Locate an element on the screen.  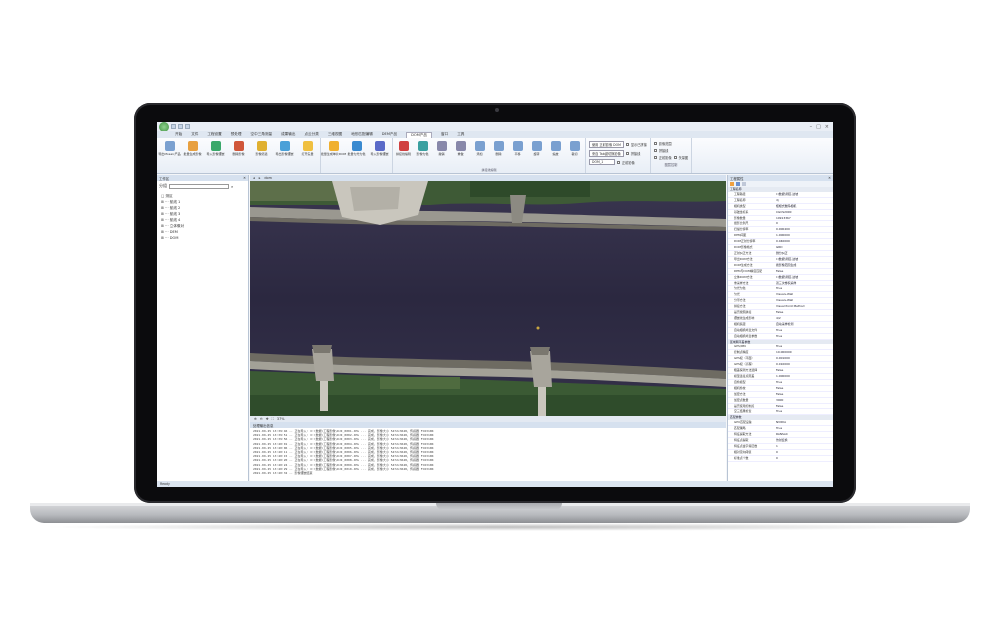
menu-item-7: 三维视图 is located at coordinates (335, 134).